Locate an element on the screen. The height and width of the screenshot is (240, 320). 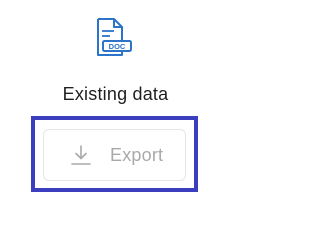
card-title: Existing data is located at coordinates (115, 94).